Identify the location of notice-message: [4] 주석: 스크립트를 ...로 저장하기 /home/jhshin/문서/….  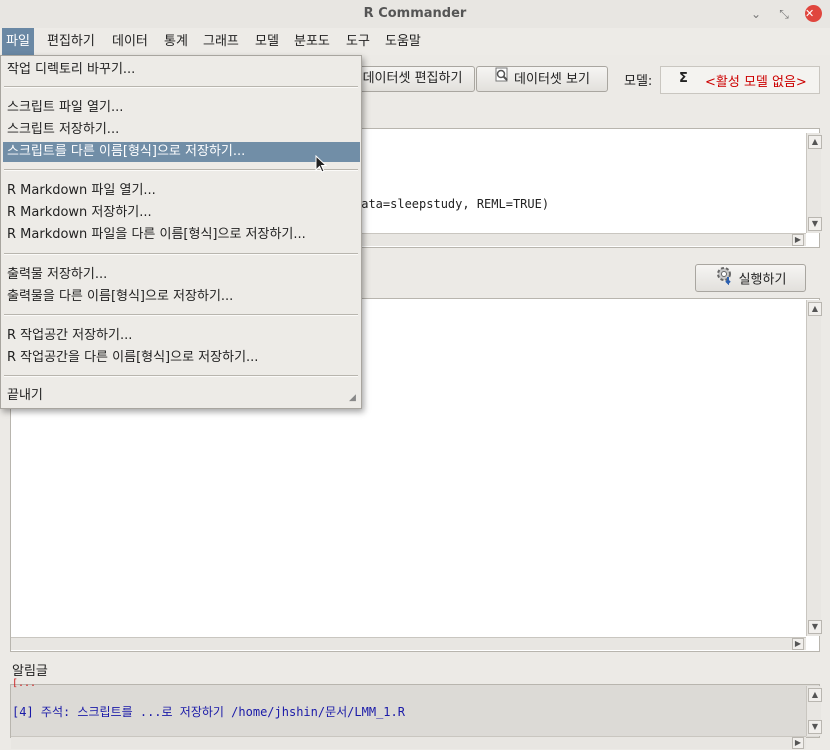
(208, 712).